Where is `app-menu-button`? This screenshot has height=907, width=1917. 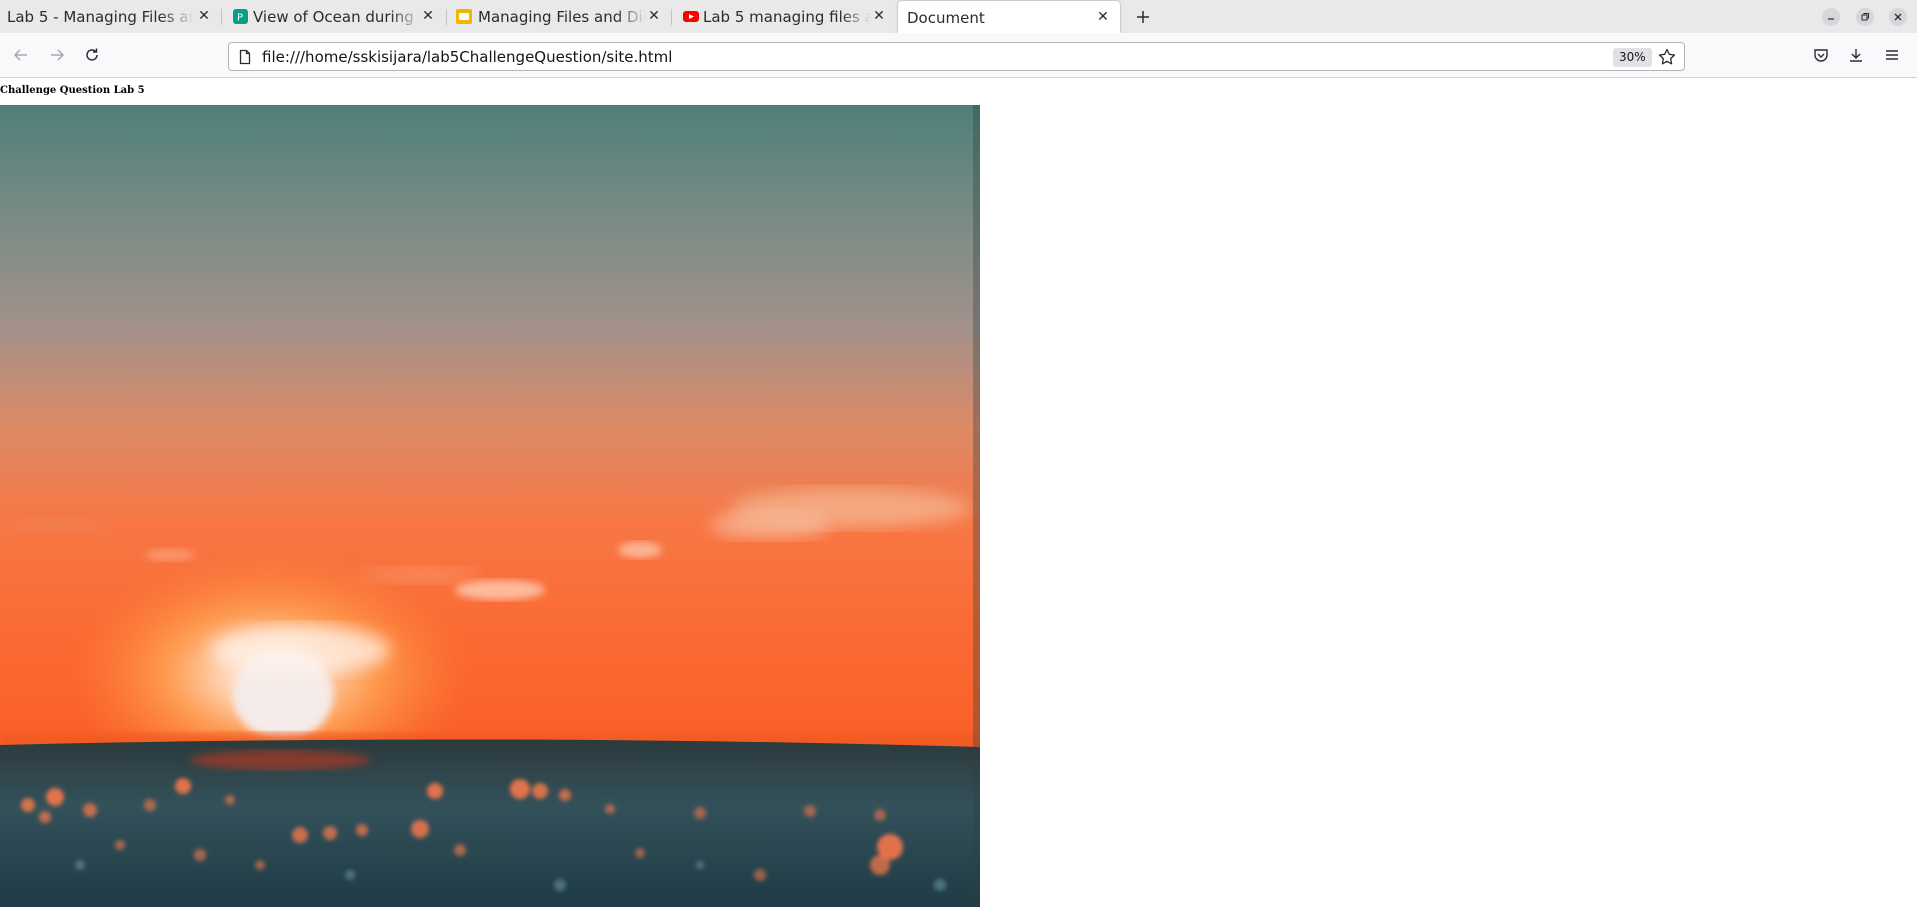
app-menu-button is located at coordinates (1892, 55).